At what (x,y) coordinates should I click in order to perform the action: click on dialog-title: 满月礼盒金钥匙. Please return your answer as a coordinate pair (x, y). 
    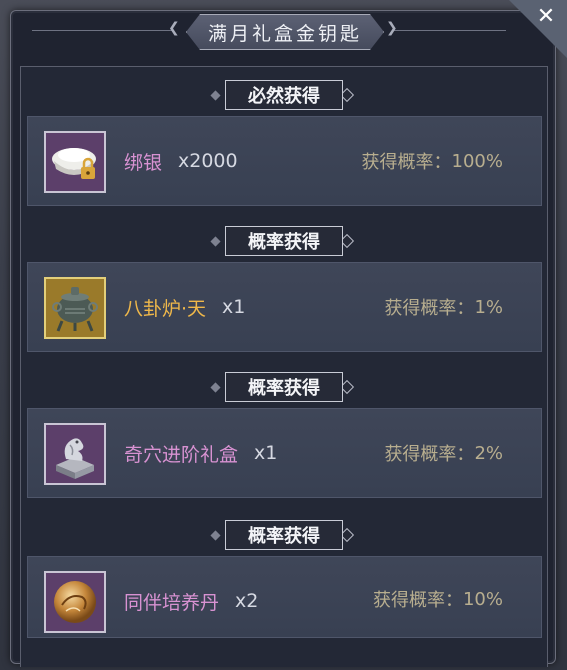
    Looking at the image, I should click on (284, 33).